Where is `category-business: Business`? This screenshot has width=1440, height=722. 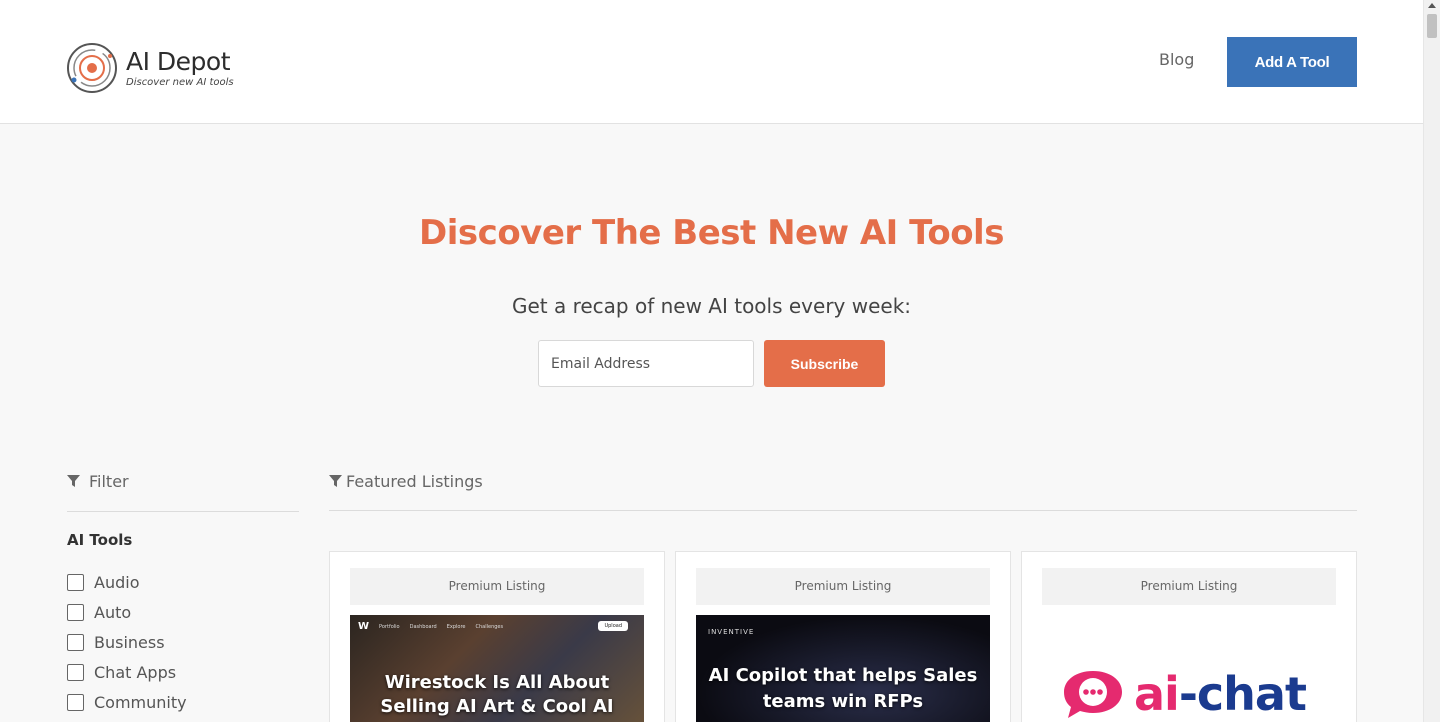 category-business: Business is located at coordinates (127, 643).